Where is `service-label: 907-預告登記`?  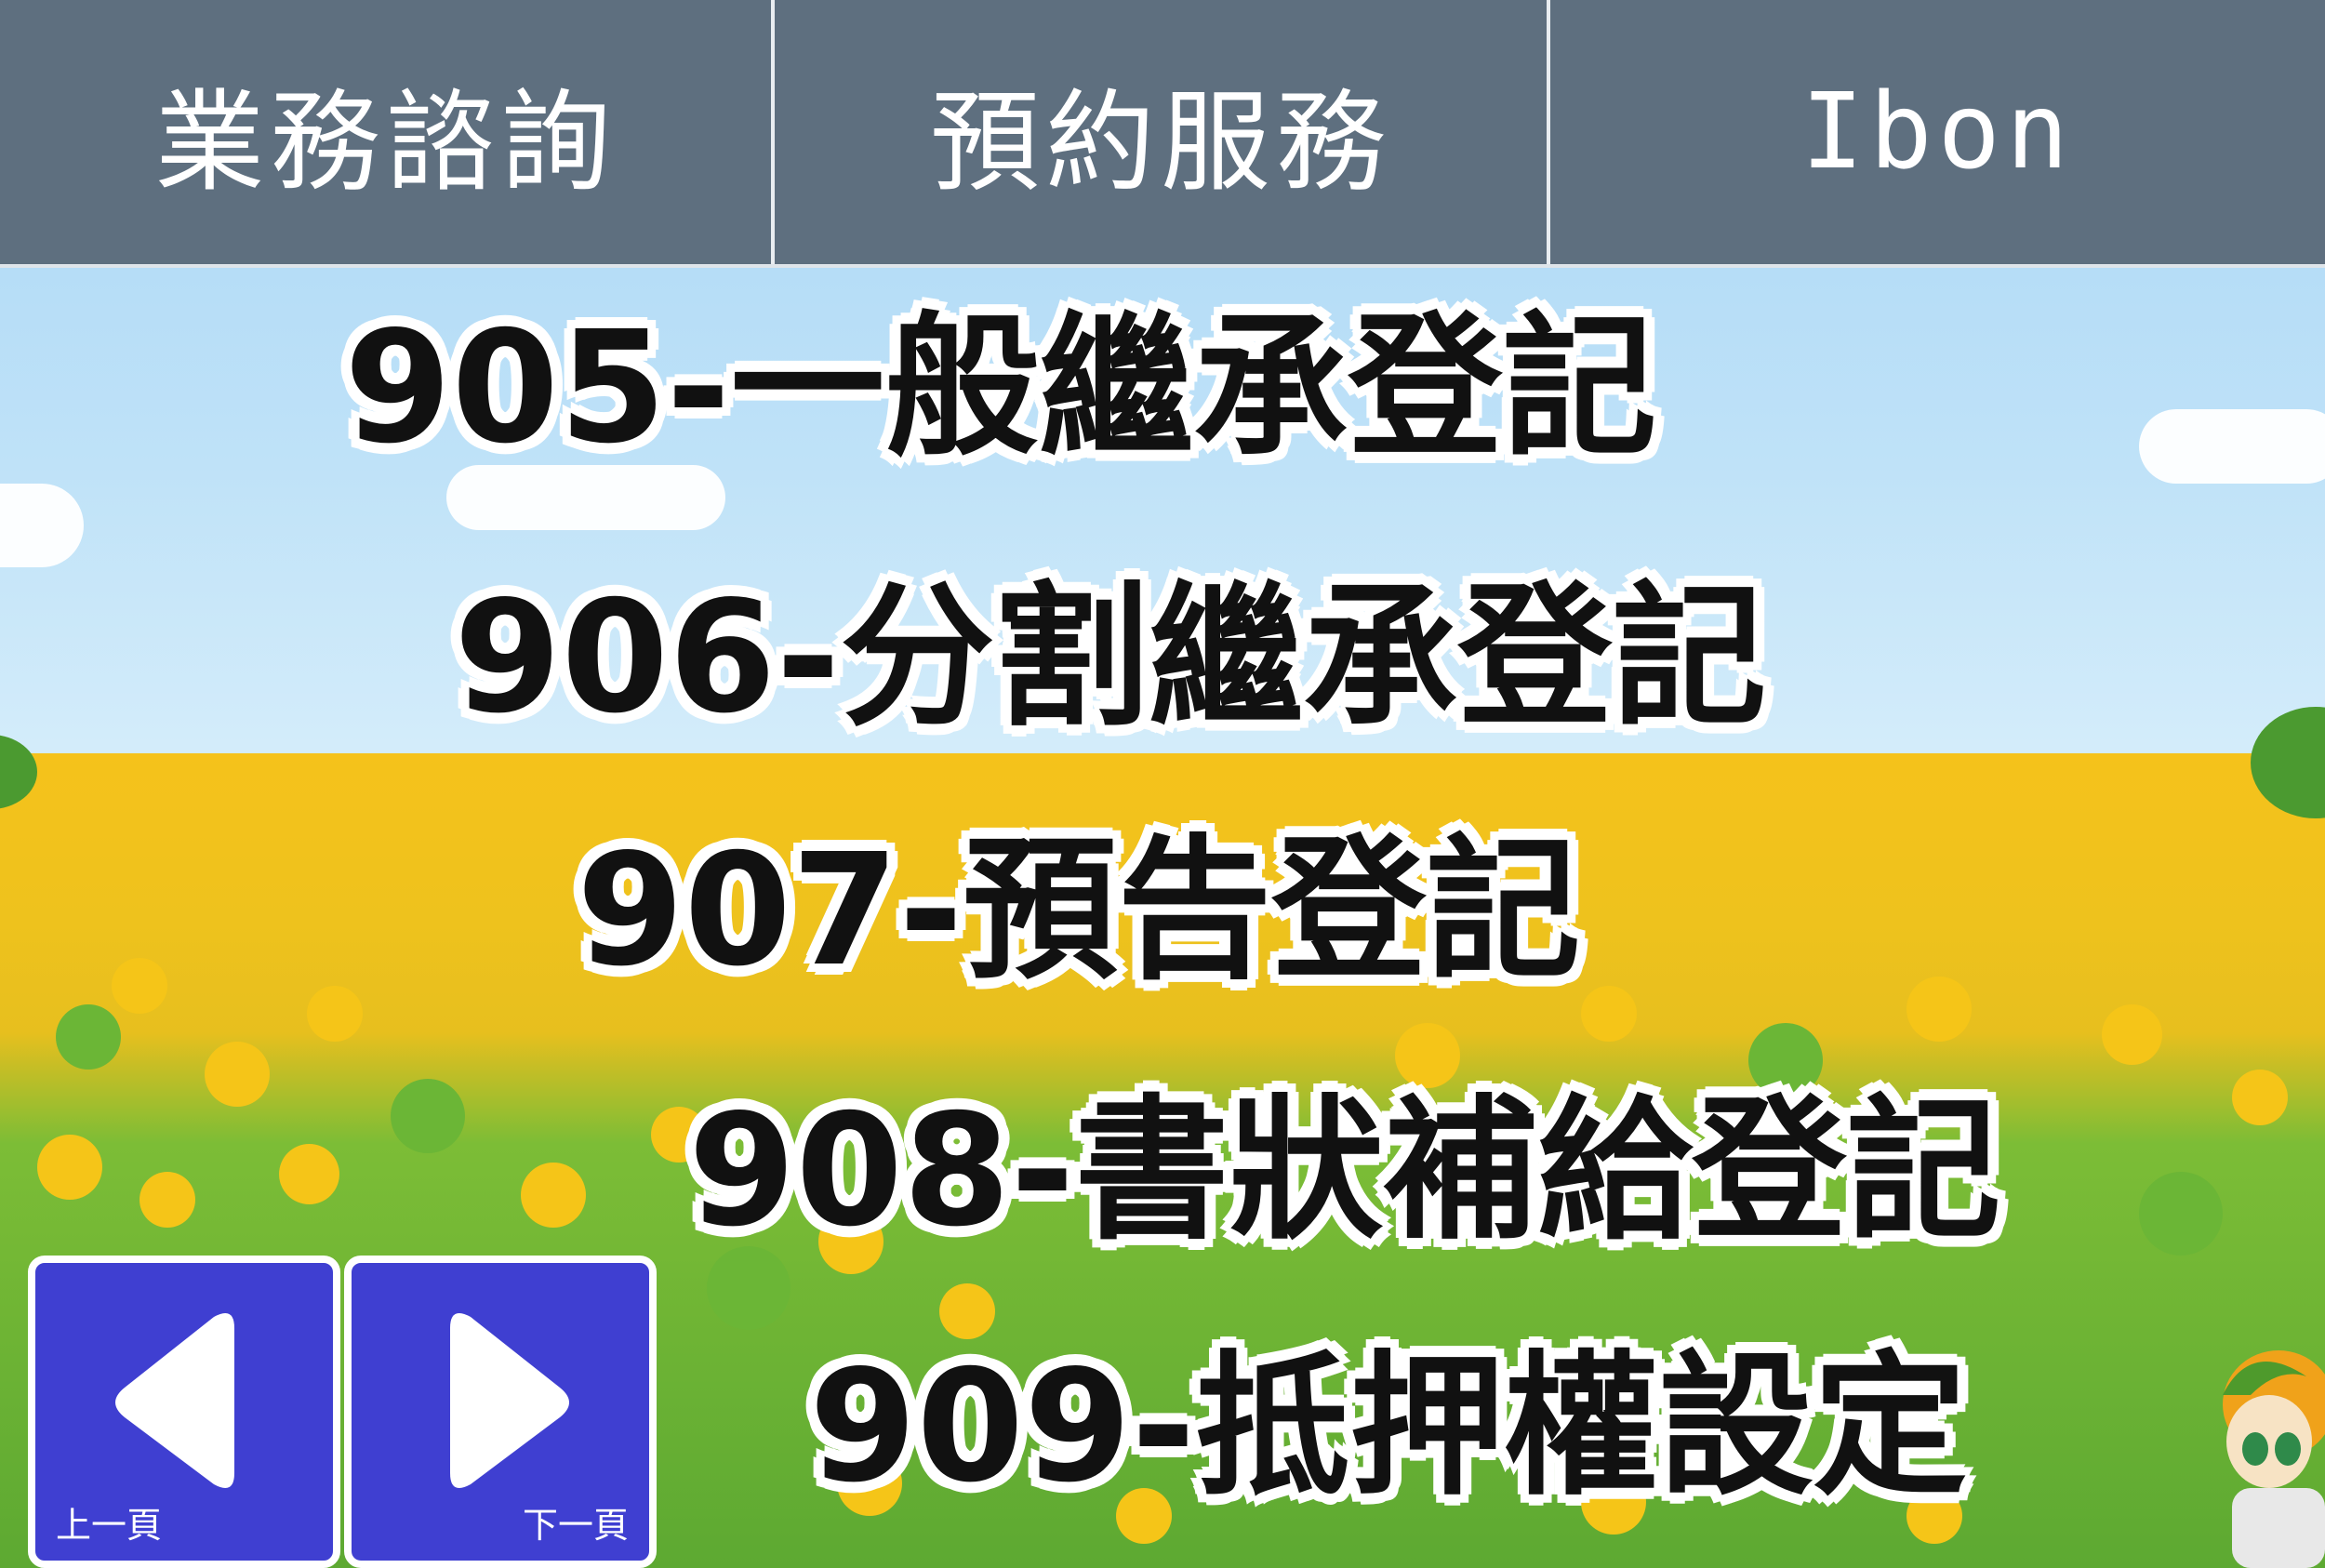
service-label: 907-預告登記 is located at coordinates (1079, 911).